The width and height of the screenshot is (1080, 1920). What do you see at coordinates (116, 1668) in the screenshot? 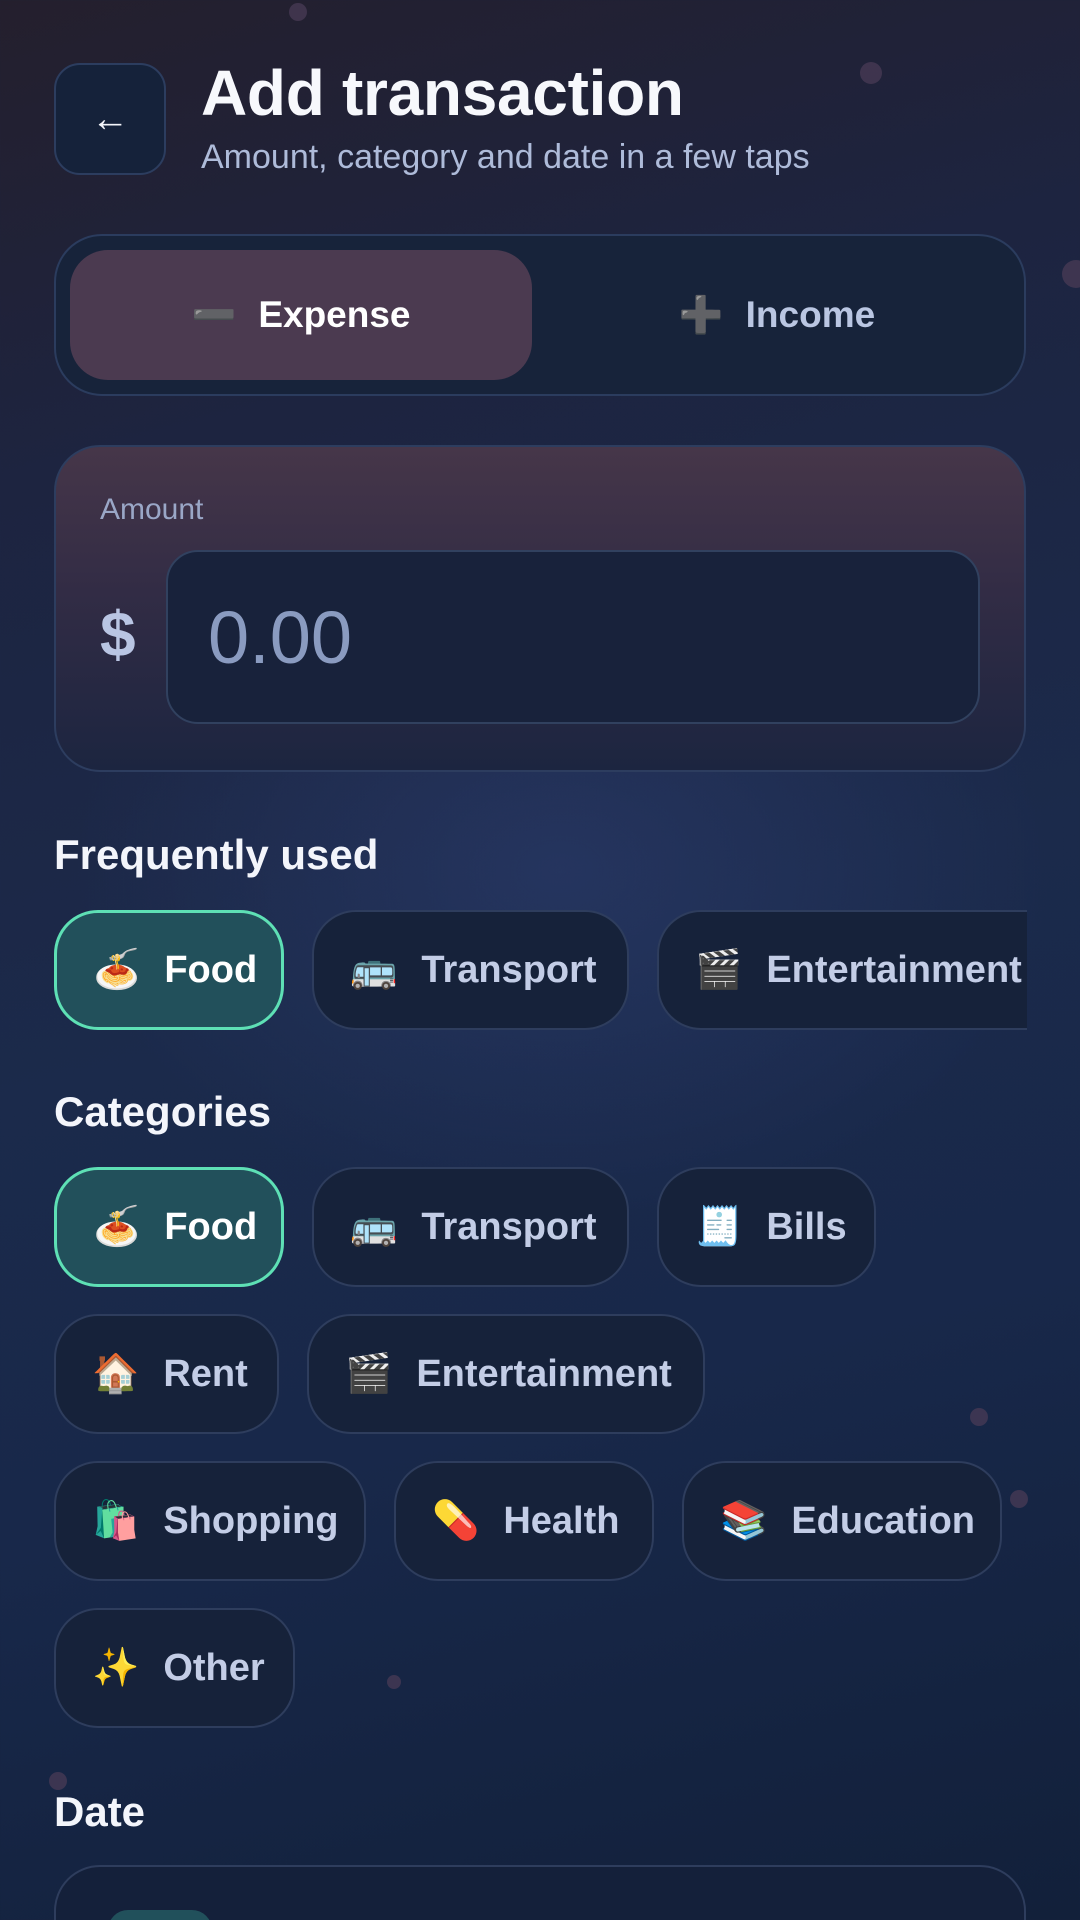
I see `sparkles-icon: ✨` at bounding box center [116, 1668].